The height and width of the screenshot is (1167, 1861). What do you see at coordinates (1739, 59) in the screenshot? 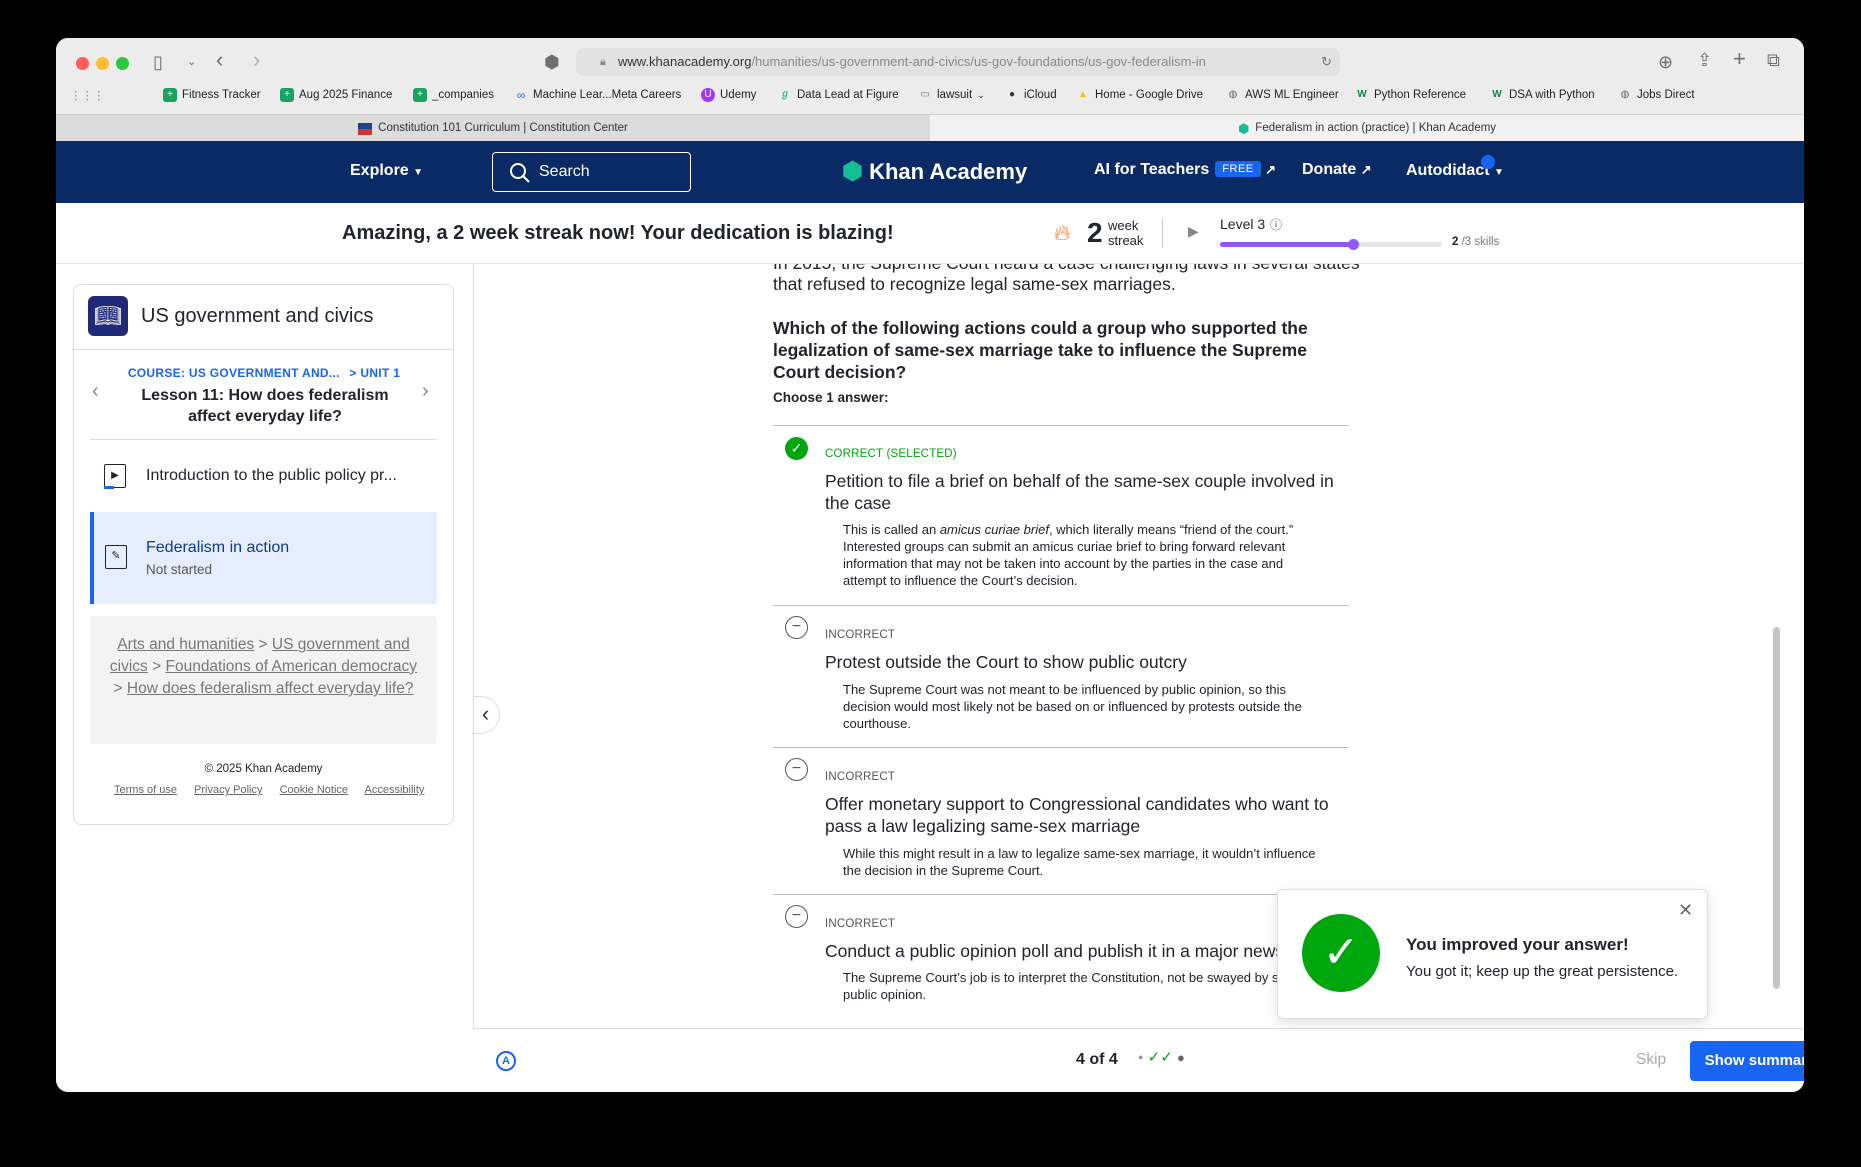
I see `new-tab-icon: +` at bounding box center [1739, 59].